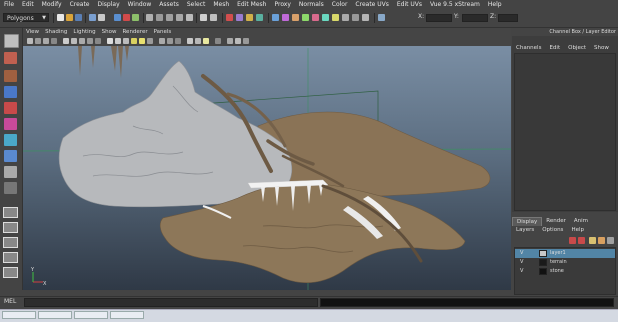 The height and width of the screenshot is (322, 618). What do you see at coordinates (601, 48) in the screenshot?
I see `channel-box-menu-show: Show` at bounding box center [601, 48].